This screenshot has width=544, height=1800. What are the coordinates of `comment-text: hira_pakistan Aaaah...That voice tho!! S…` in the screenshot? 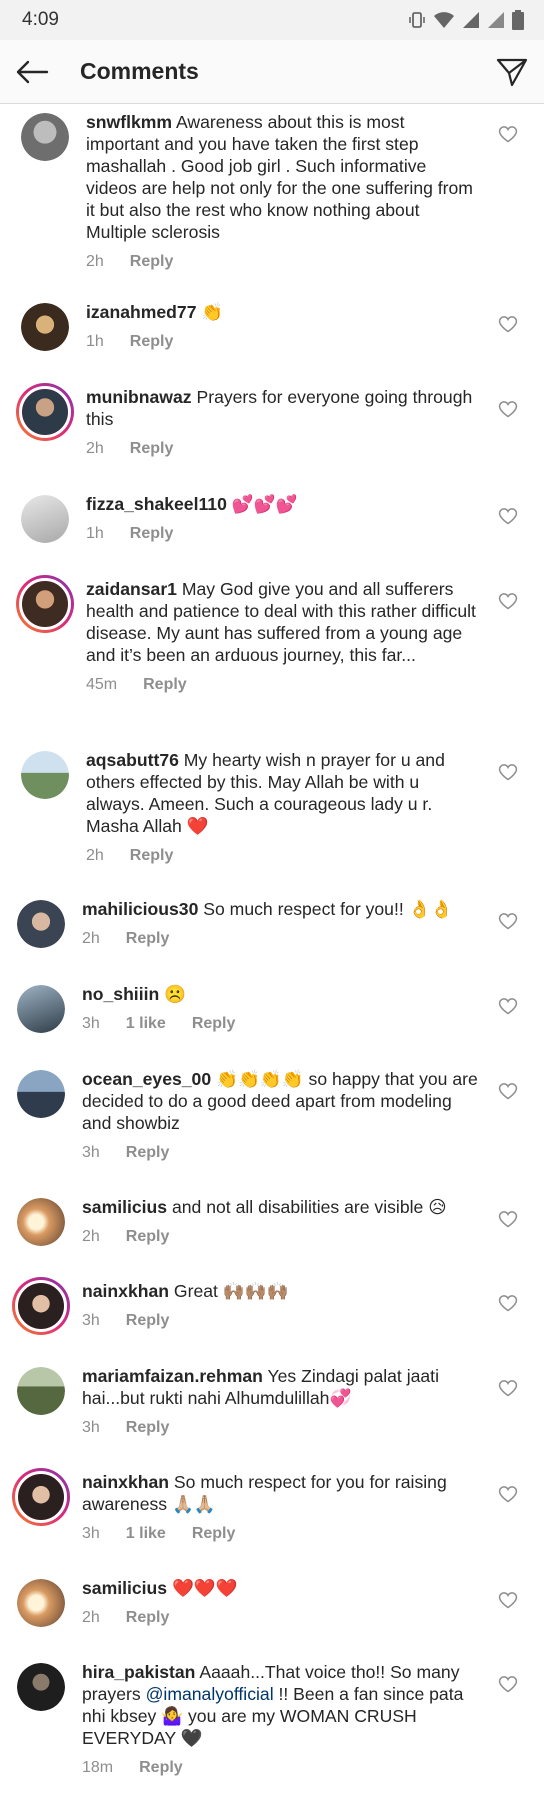 It's located at (282, 1705).